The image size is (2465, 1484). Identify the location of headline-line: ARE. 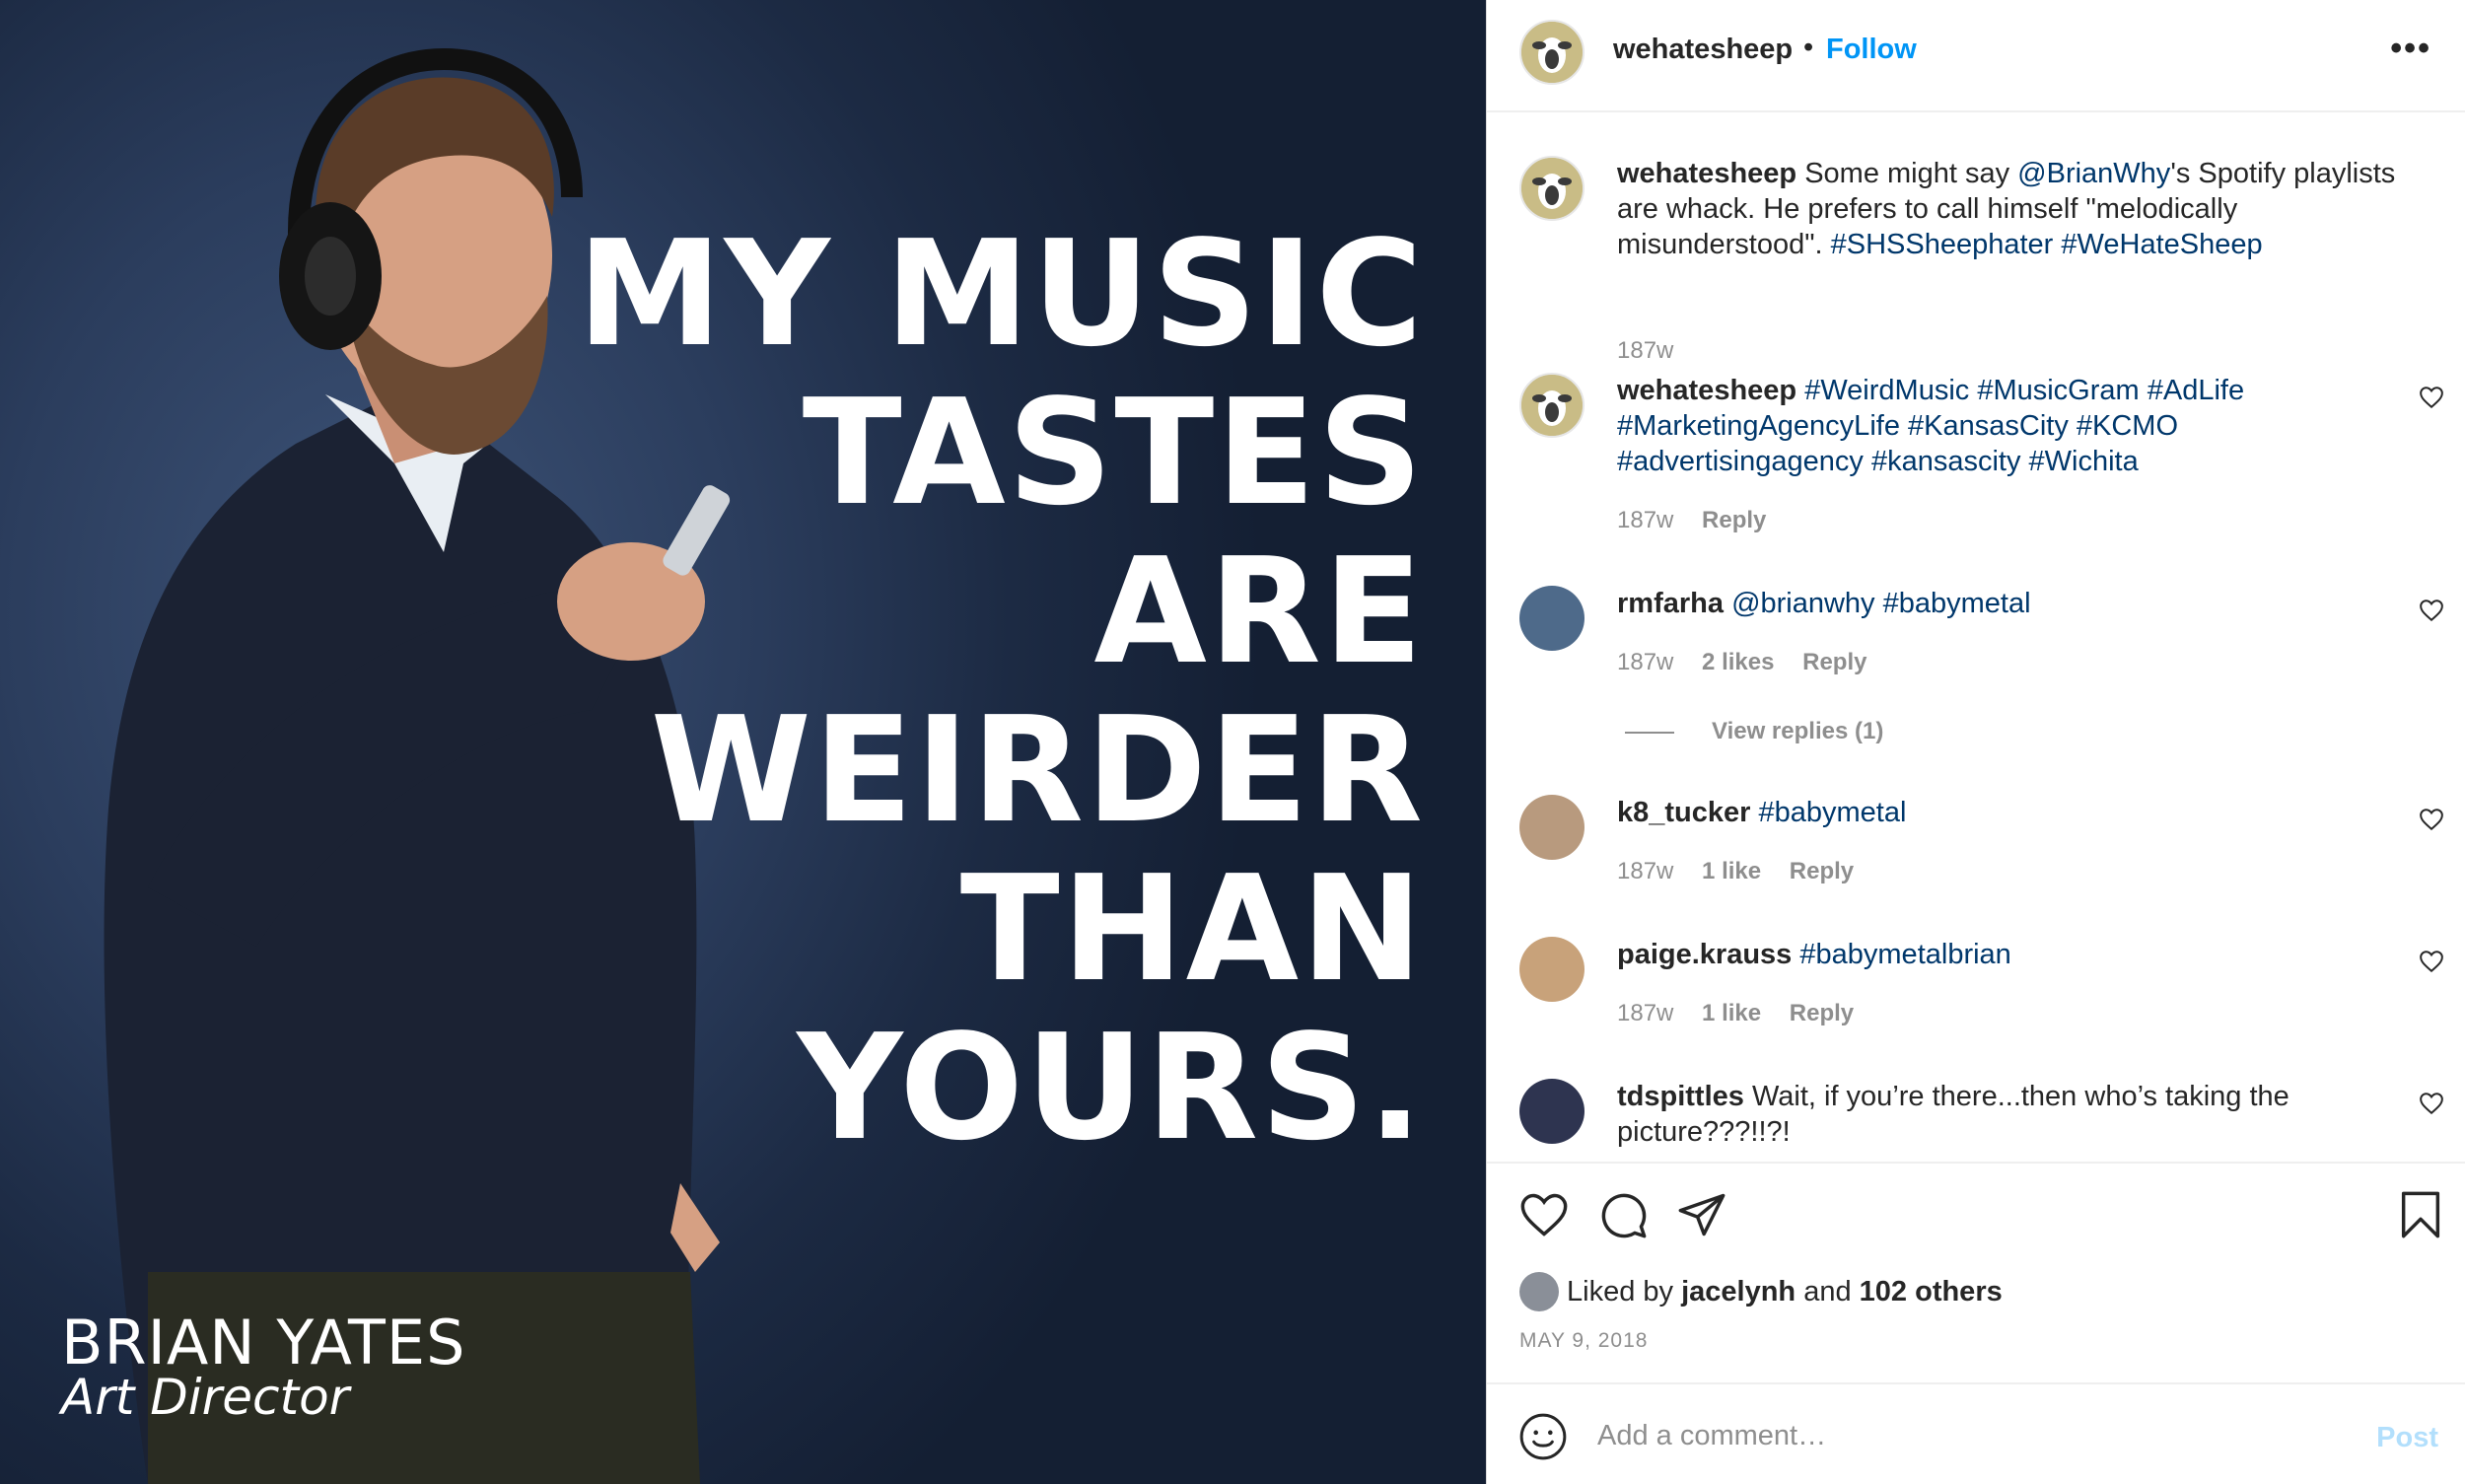
(1259, 611).